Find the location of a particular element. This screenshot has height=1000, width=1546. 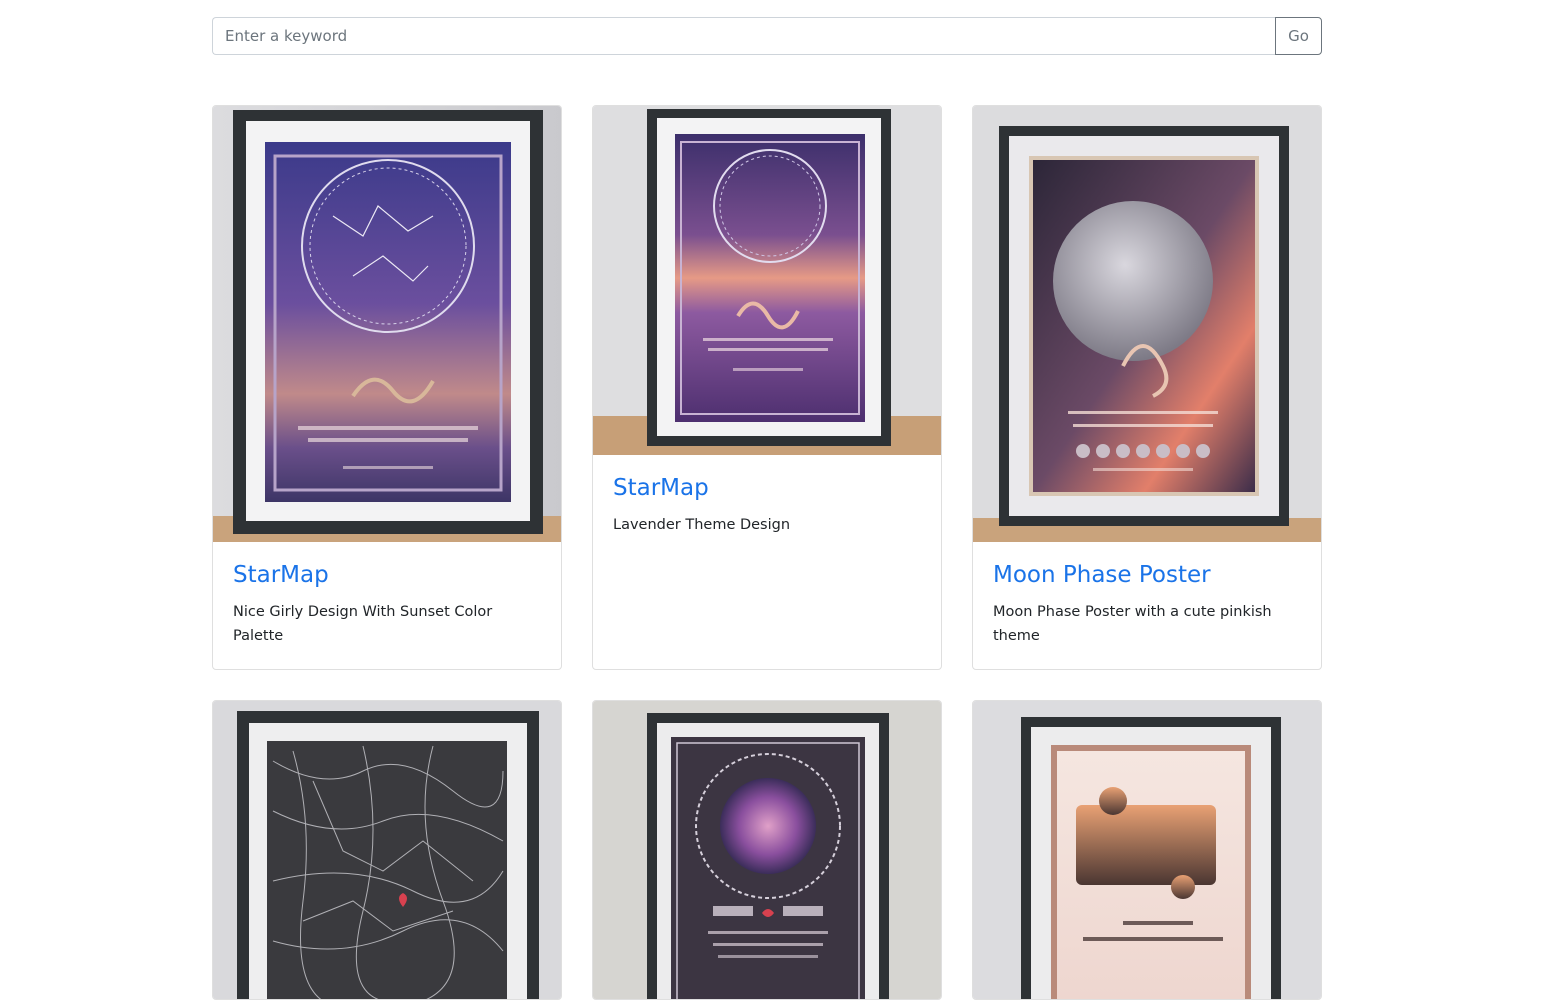

go-button: Go is located at coordinates (1298, 36).